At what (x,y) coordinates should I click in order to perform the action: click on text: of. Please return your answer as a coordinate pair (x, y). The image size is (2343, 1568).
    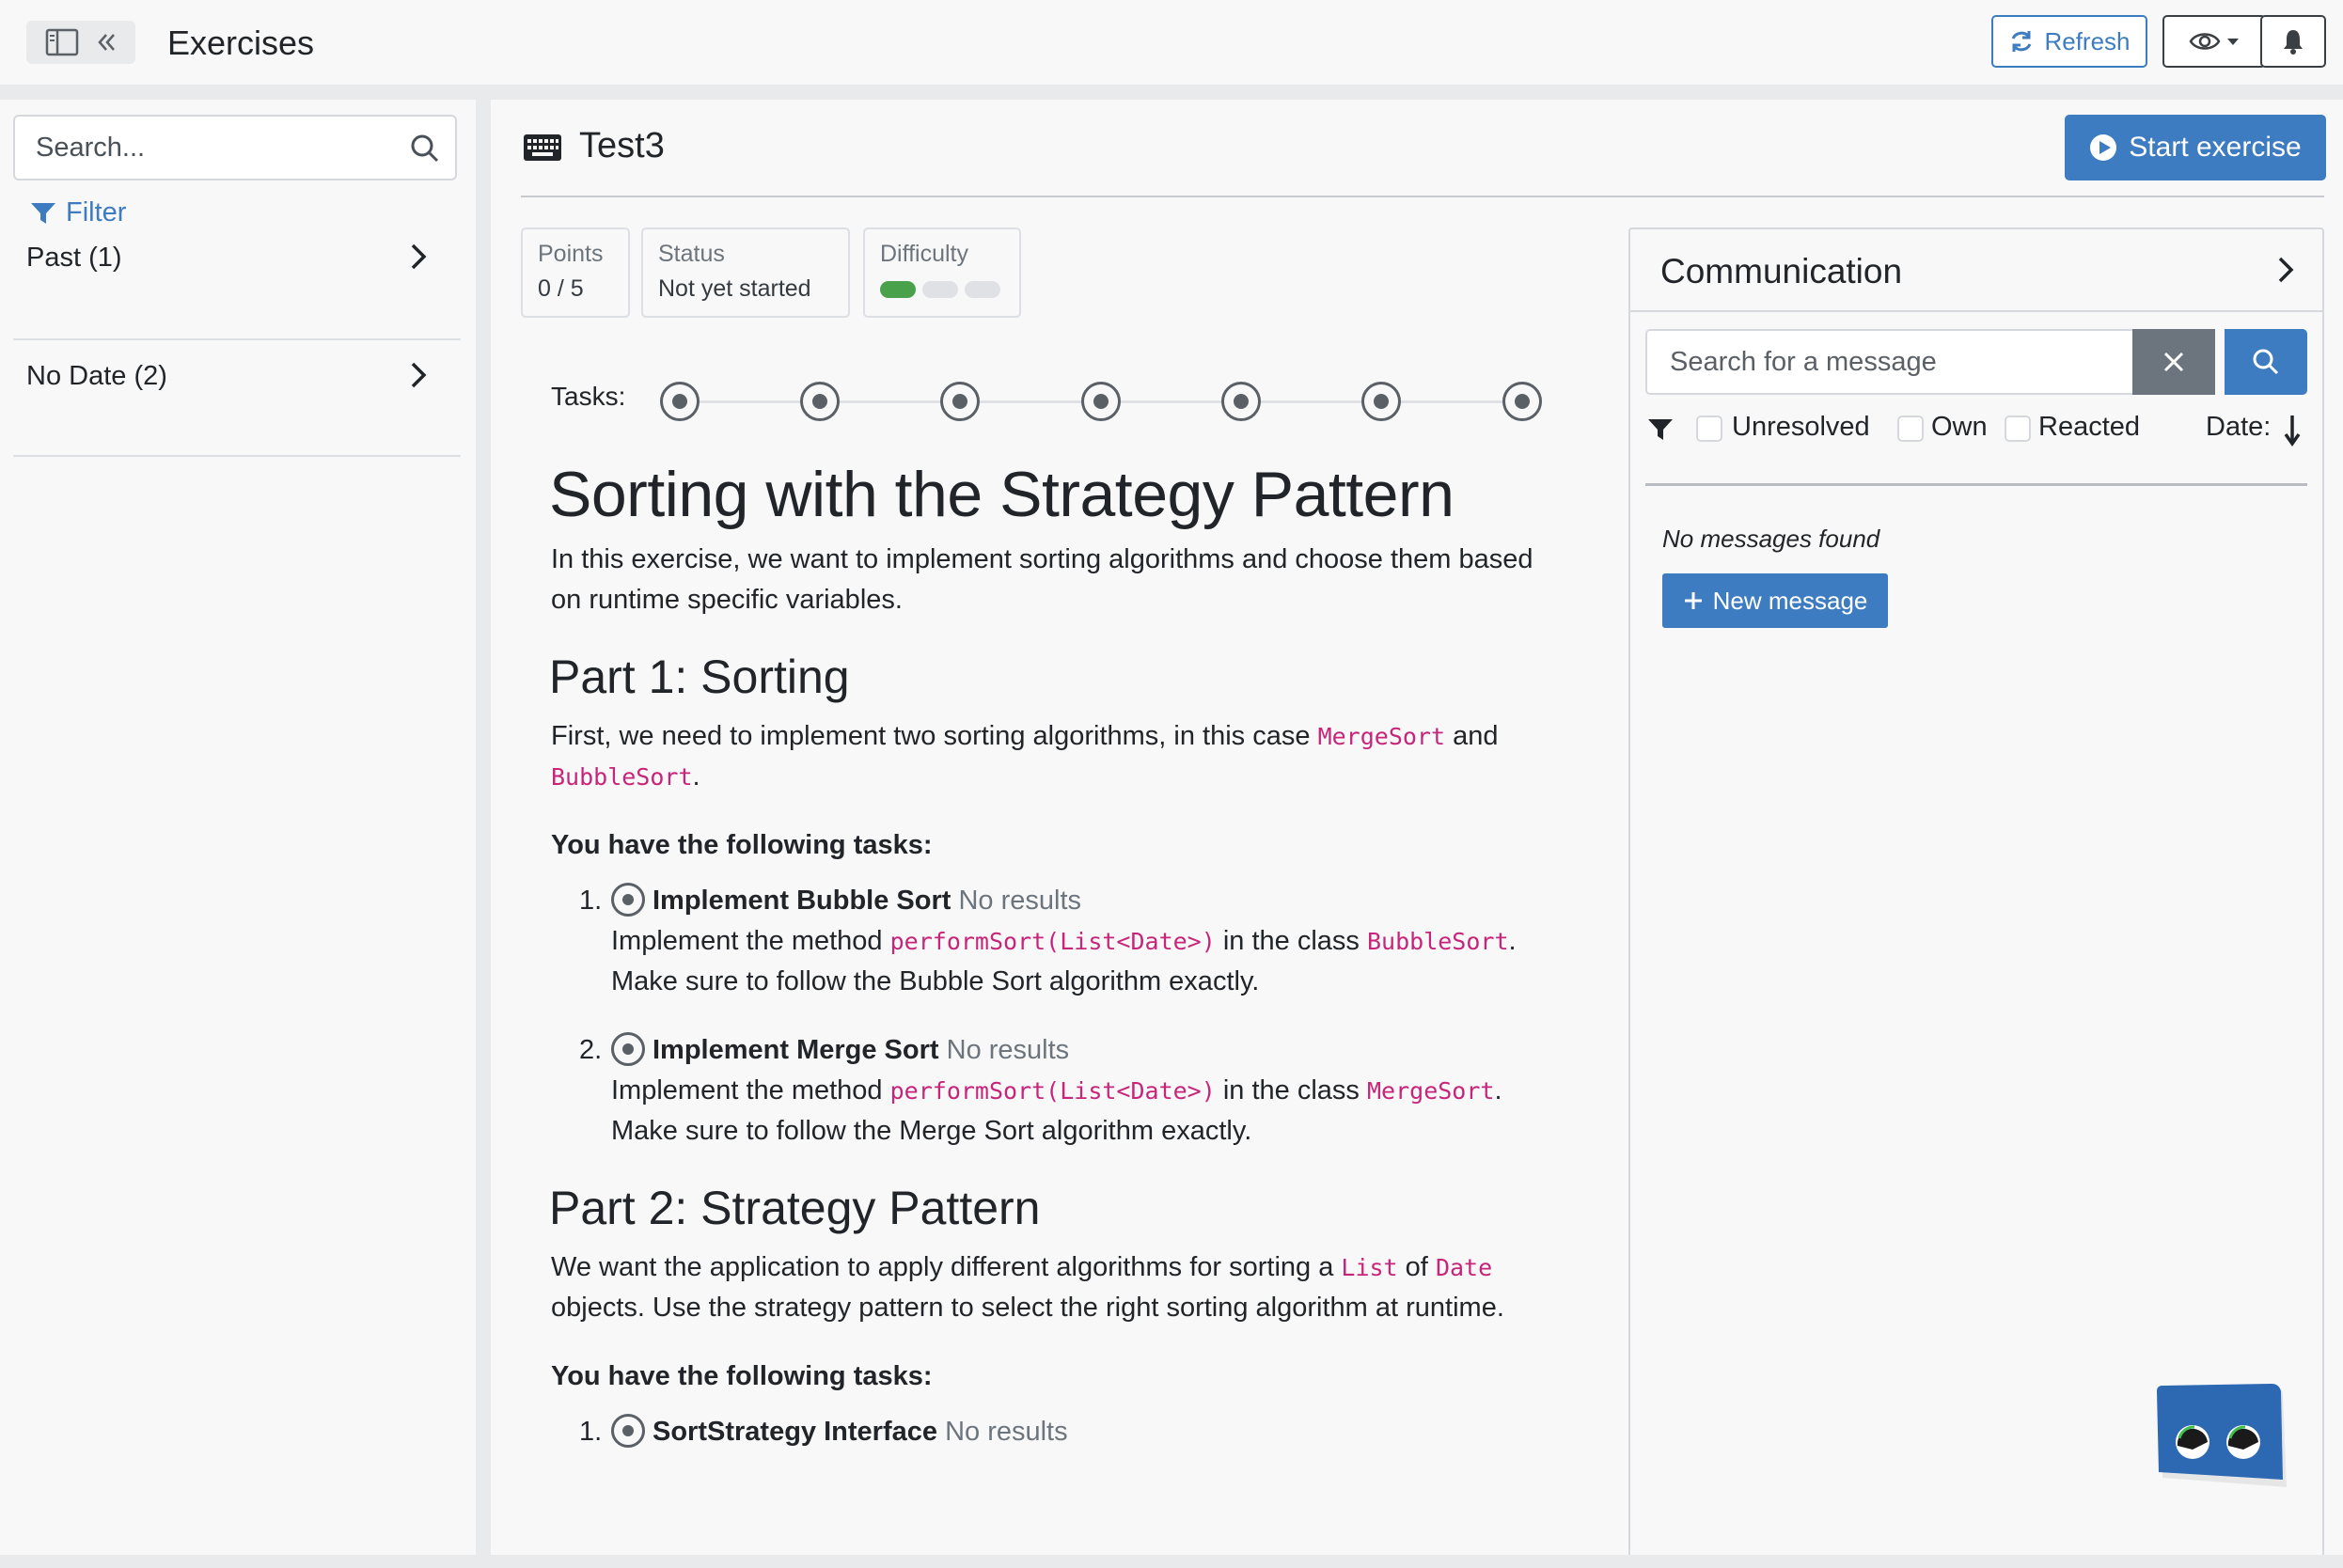
    Looking at the image, I should click on (1417, 1267).